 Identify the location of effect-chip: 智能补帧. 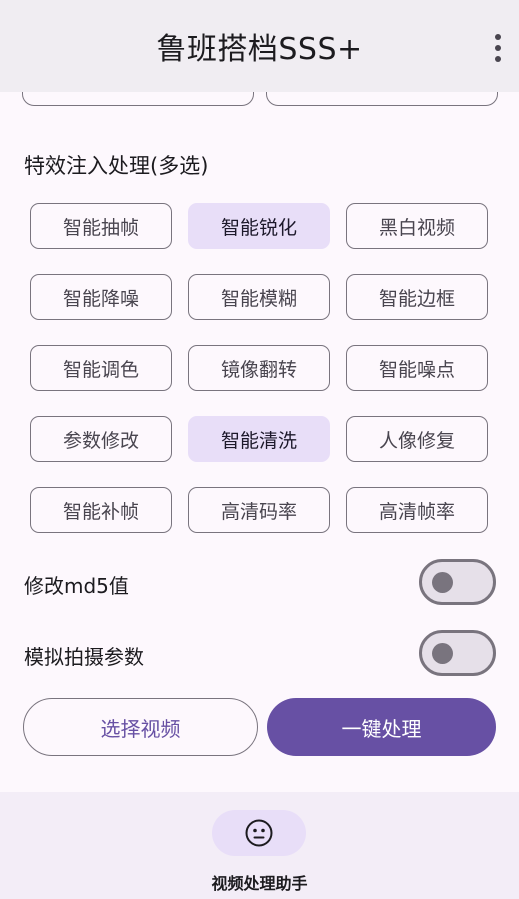
(101, 510).